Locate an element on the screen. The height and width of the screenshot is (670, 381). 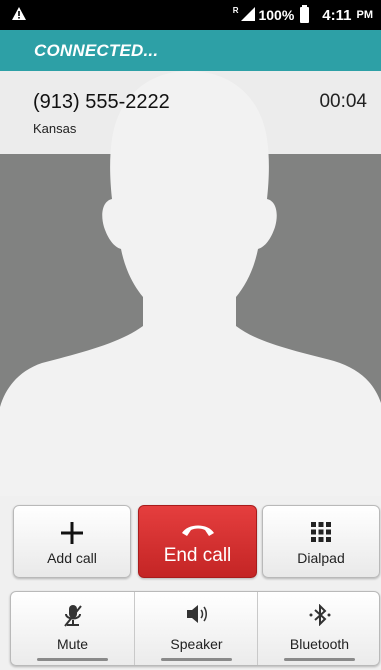
dialpad-button: Dialpad is located at coordinates (321, 541).